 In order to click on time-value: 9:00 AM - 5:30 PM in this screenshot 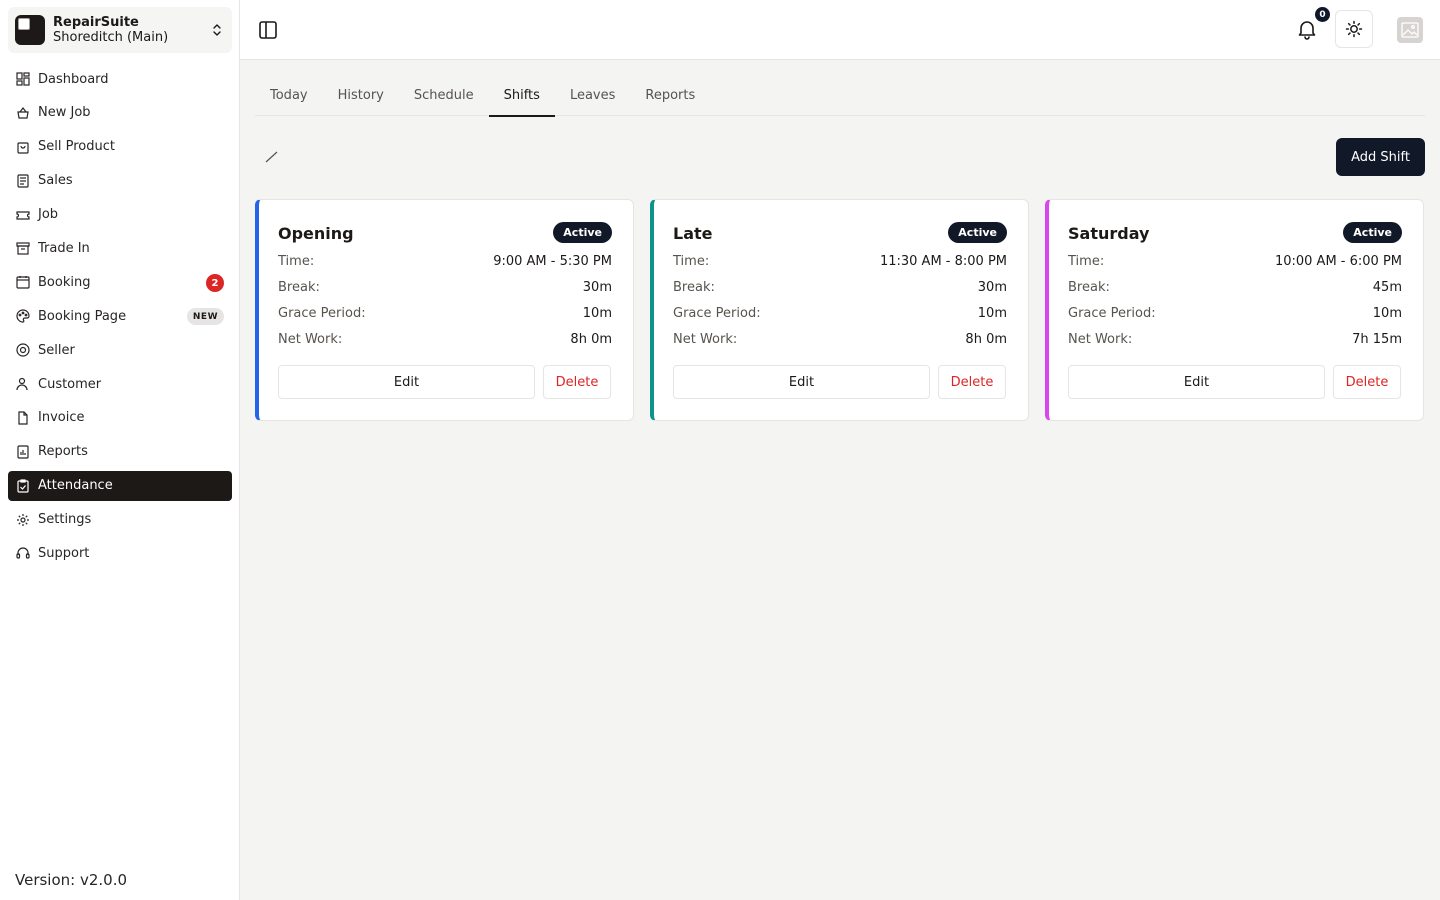, I will do `click(552, 261)`.